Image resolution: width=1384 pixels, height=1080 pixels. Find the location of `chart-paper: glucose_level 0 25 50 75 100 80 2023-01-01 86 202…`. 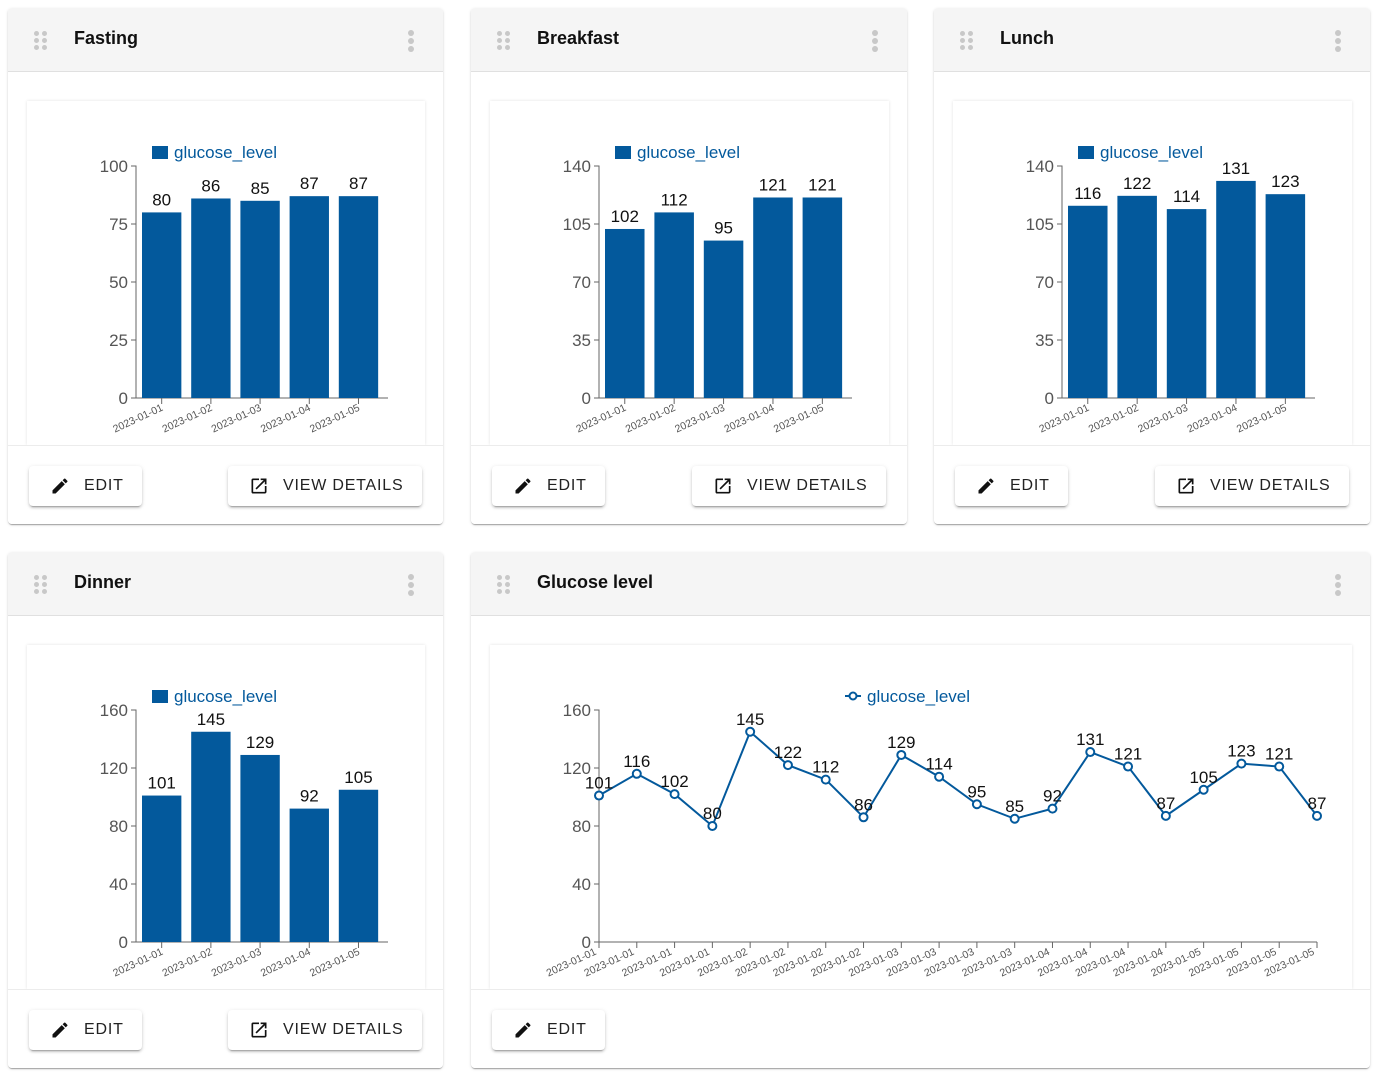

chart-paper: glucose_level 0 25 50 75 100 80 2023-01-01 86 202… is located at coordinates (226, 273).